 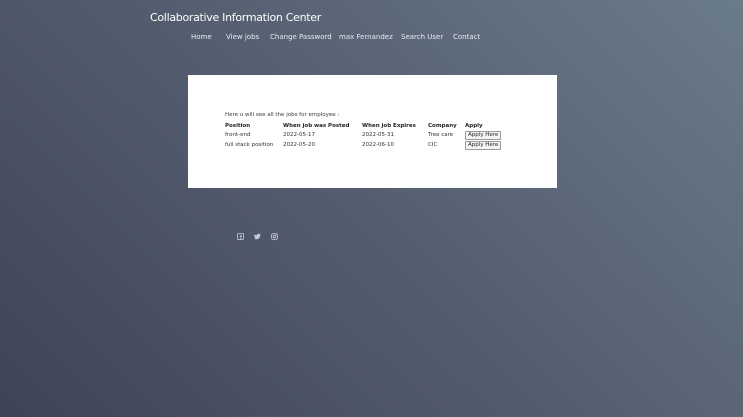 What do you see at coordinates (274, 236) in the screenshot?
I see `instagram-icon` at bounding box center [274, 236].